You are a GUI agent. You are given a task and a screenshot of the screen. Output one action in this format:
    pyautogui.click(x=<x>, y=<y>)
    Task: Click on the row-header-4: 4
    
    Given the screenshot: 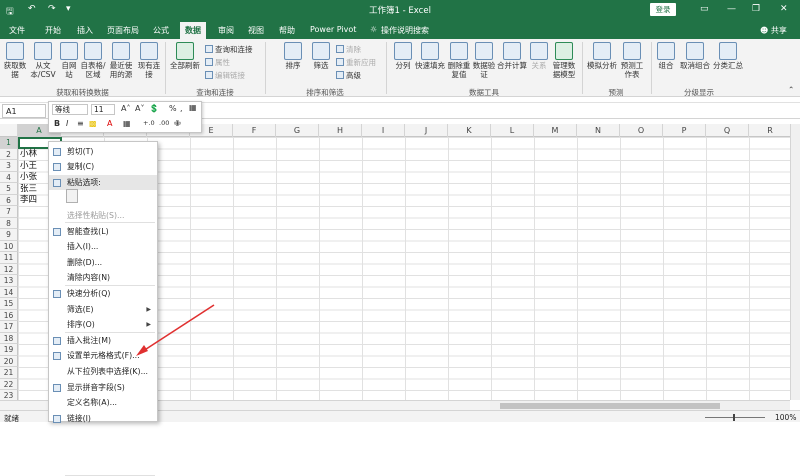 What is the action you would take?
    pyautogui.click(x=9, y=177)
    